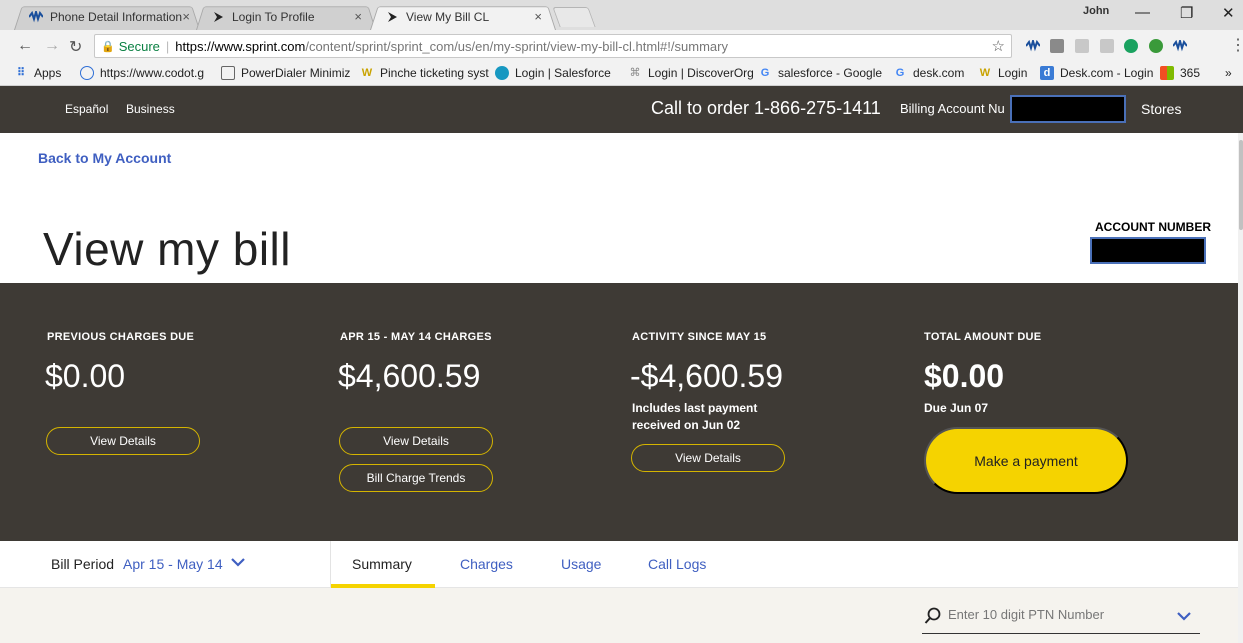  What do you see at coordinates (1153, 227) in the screenshot?
I see `account-number-label: ACCOUNT NUMBER` at bounding box center [1153, 227].